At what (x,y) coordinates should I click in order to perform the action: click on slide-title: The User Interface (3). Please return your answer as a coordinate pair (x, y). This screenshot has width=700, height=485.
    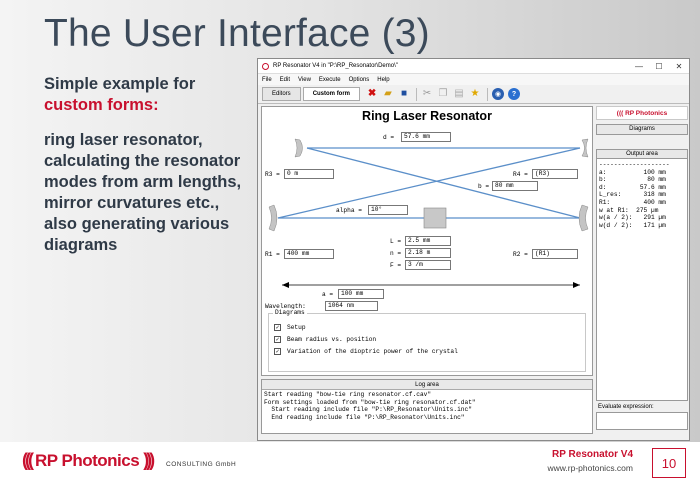
    Looking at the image, I should click on (237, 33).